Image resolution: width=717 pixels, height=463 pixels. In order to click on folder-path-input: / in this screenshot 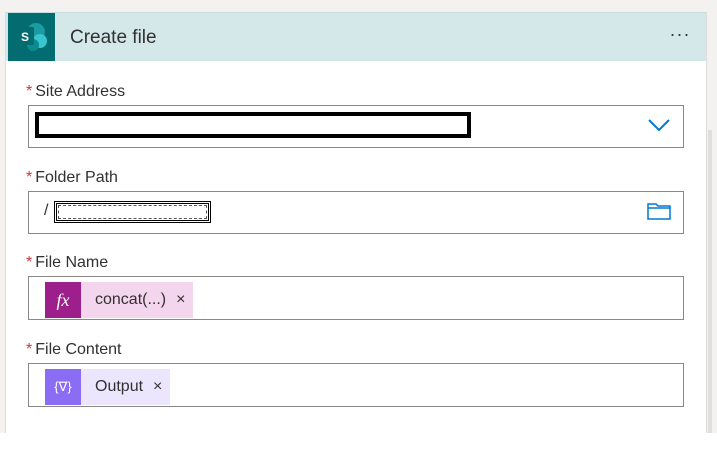, I will do `click(356, 212)`.